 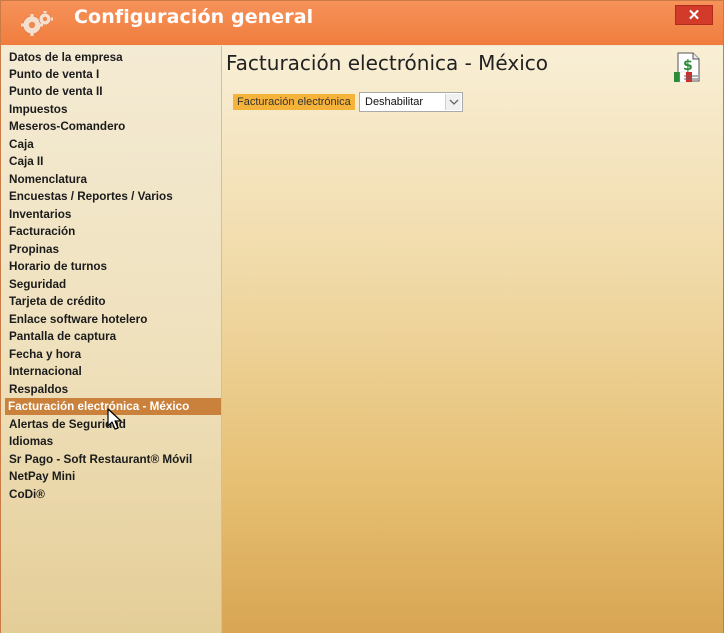 What do you see at coordinates (111, 336) in the screenshot?
I see `sidebar-item-pantalla-captura: Pantalla de captura` at bounding box center [111, 336].